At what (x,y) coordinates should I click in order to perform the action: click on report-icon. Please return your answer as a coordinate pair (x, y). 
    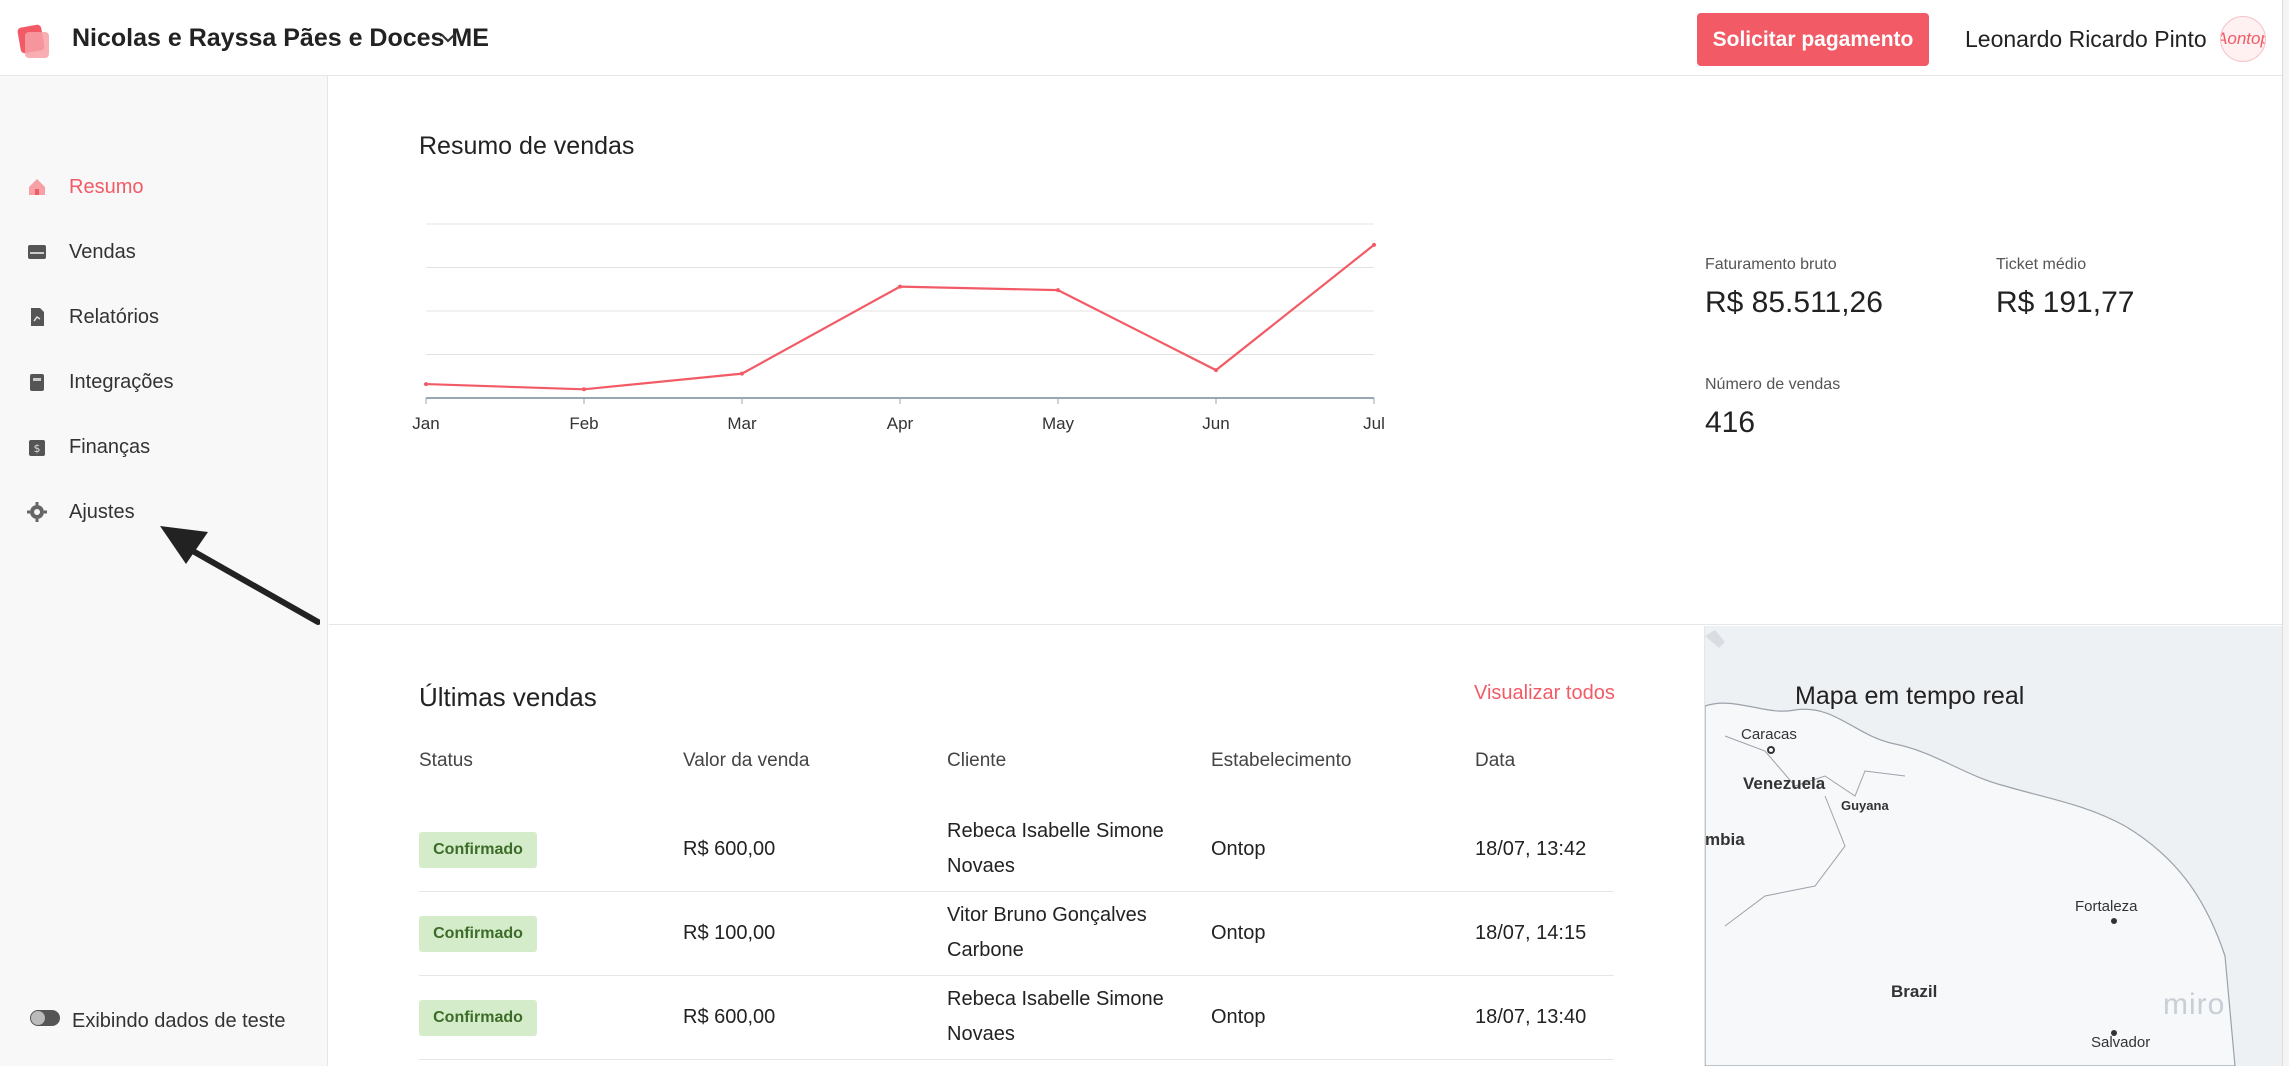
    Looking at the image, I should click on (37, 317).